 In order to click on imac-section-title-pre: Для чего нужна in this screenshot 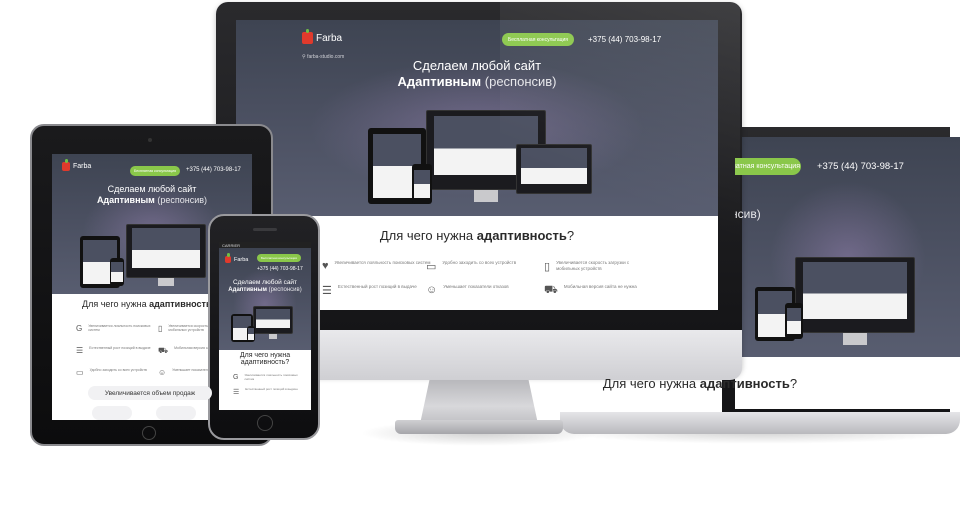, I will do `click(426, 235)`.